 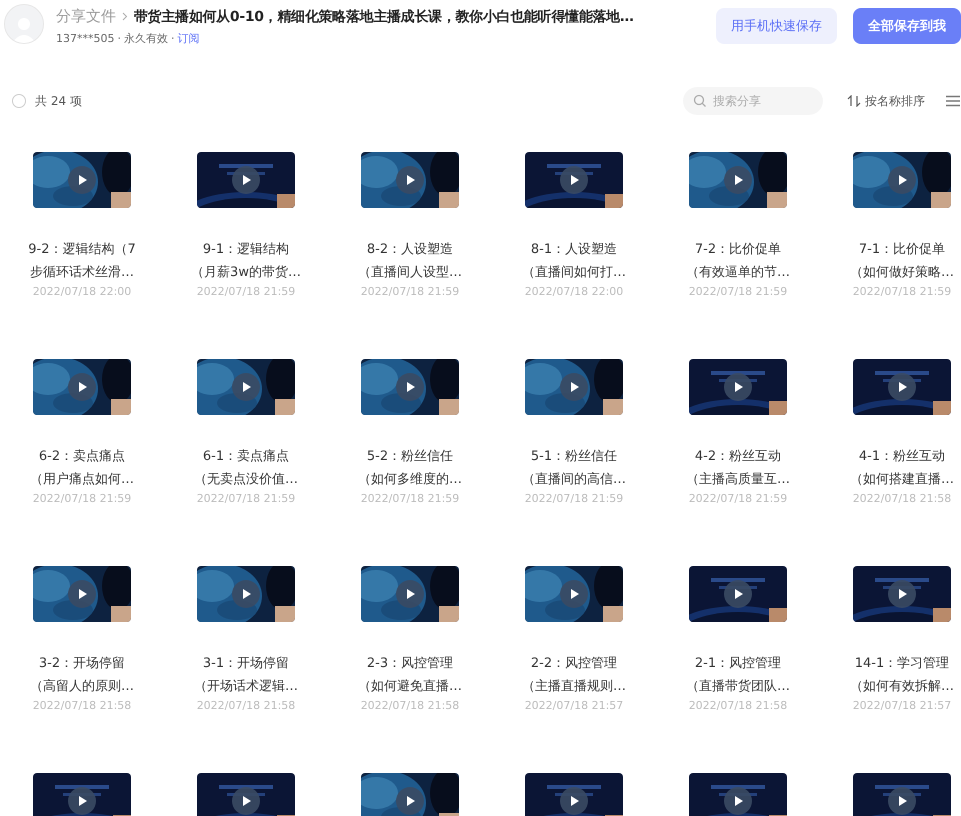 I want to click on file-title: 8-1：人设塑造, so click(x=574, y=249).